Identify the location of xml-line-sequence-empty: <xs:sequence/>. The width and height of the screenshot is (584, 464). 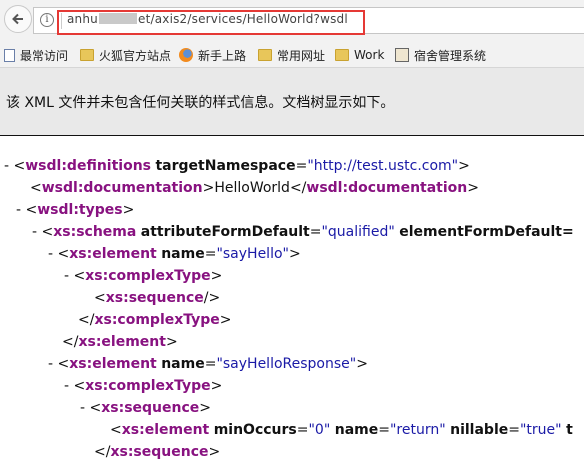
(157, 298).